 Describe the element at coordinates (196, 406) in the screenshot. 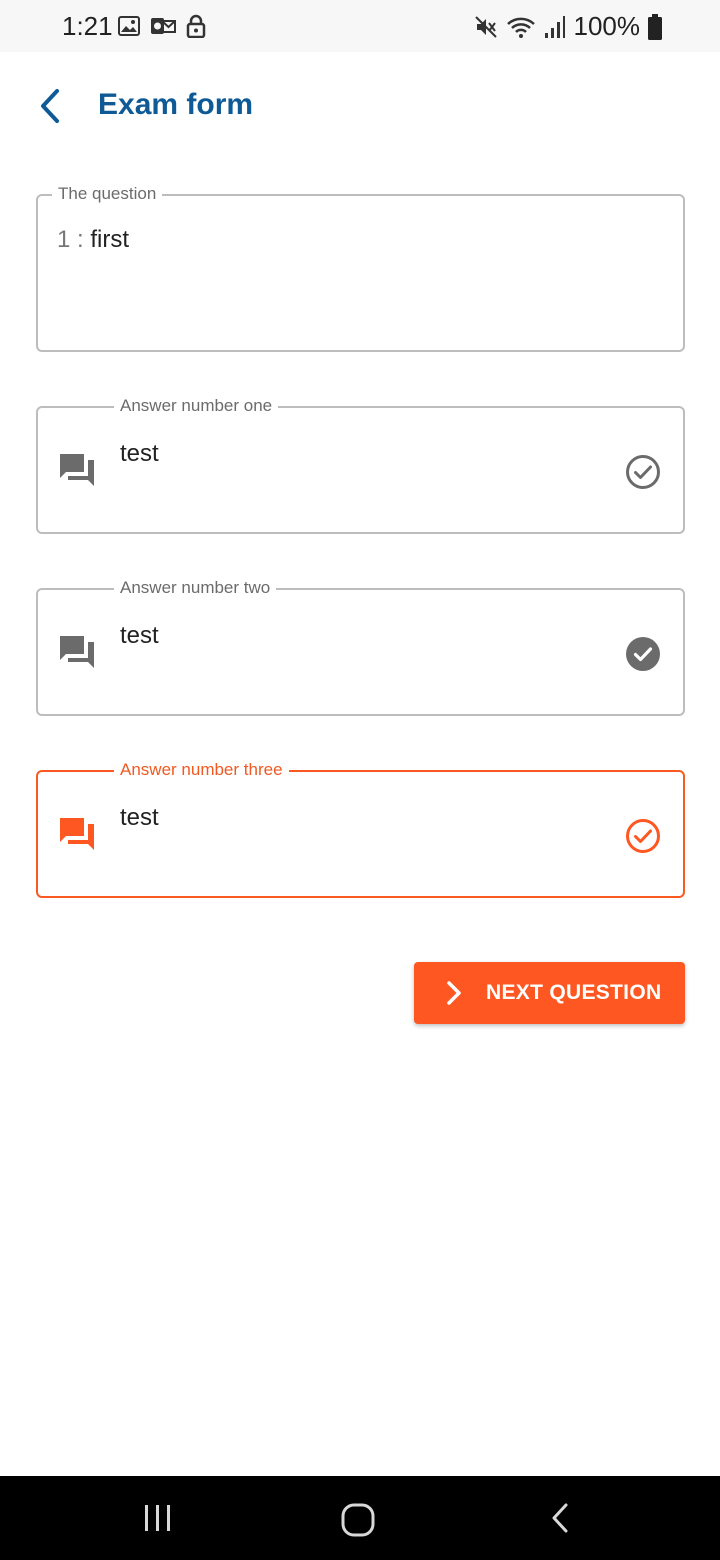

I see `answer-legend: Answer number one` at that location.